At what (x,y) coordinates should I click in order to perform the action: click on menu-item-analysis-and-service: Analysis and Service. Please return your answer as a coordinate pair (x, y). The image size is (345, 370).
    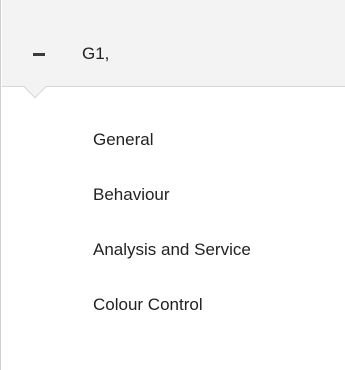
    Looking at the image, I should click on (173, 249).